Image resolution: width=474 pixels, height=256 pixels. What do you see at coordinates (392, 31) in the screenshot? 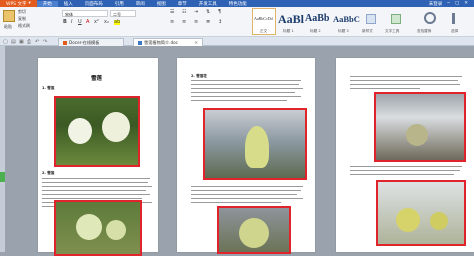
I see `text-tools-button: 文字工具` at bounding box center [392, 31].